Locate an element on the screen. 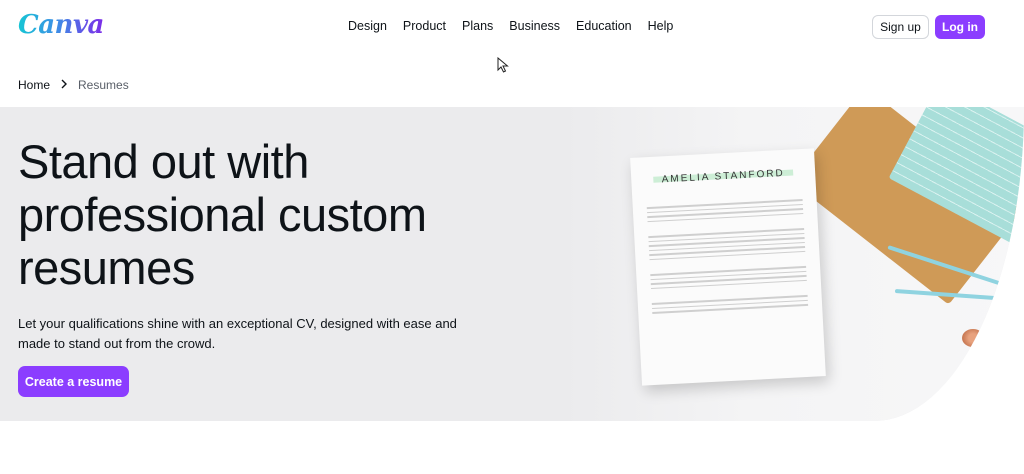 This screenshot has width=1024, height=474. mouse-pointer-icon is located at coordinates (503, 65).